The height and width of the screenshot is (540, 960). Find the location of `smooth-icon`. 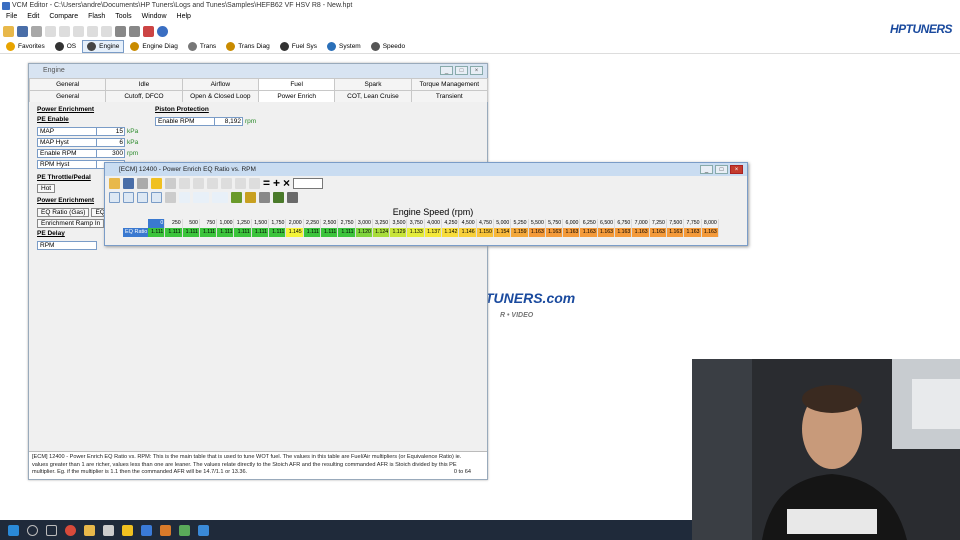

smooth-icon is located at coordinates (236, 197).